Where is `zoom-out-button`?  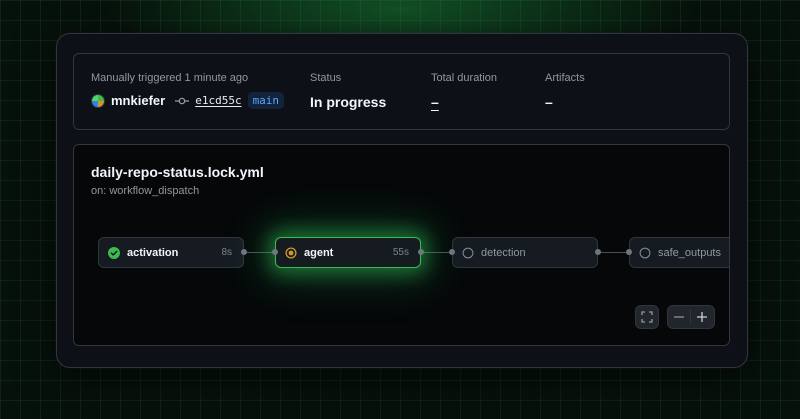
zoom-out-button is located at coordinates (679, 317).